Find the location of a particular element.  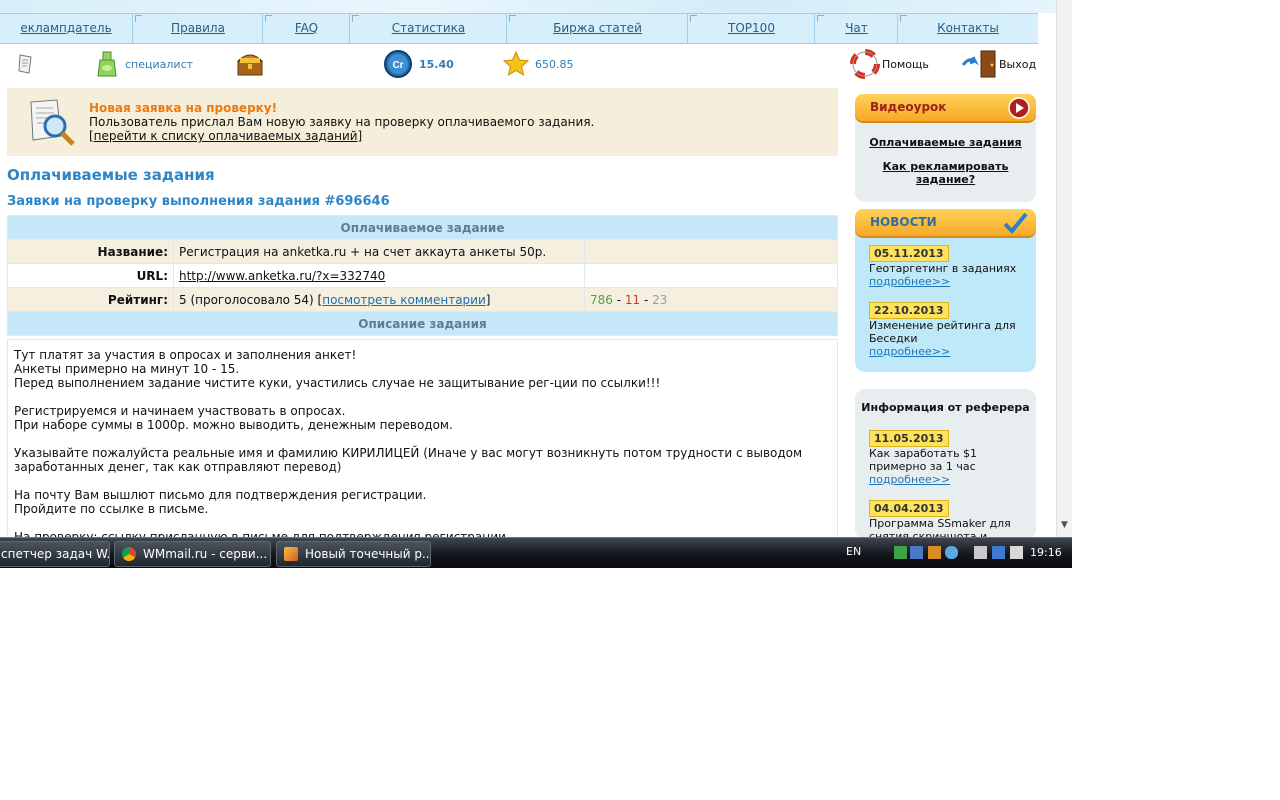

help-label: Помощь is located at coordinates (905, 64).